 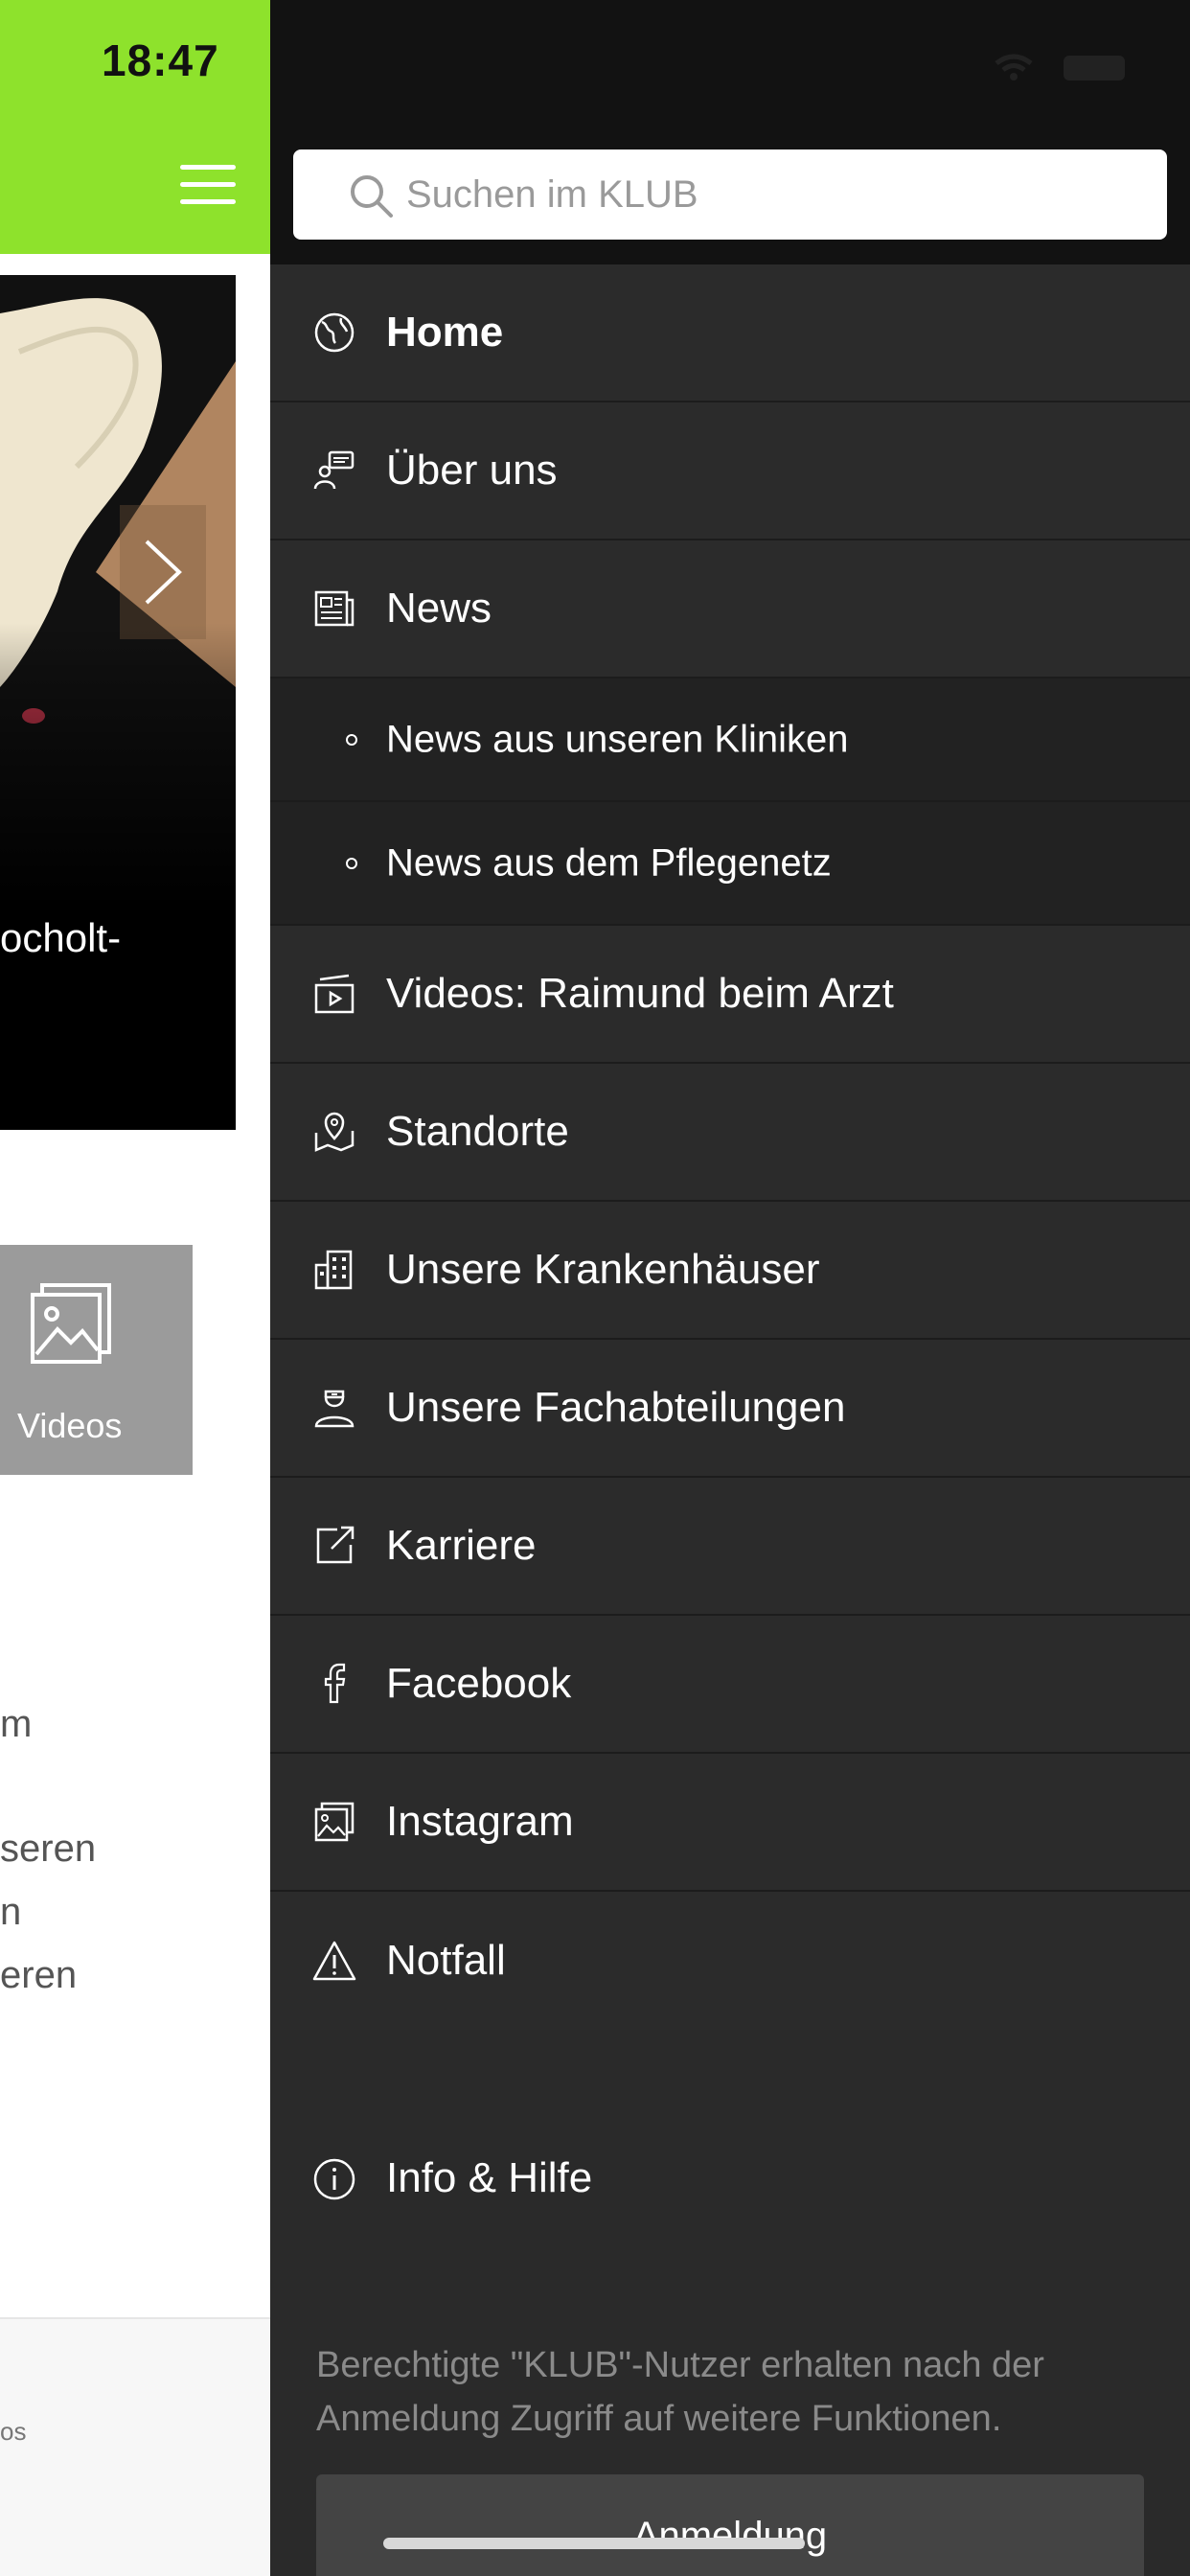 I want to click on menu-item-instagram: Instagram, so click(x=730, y=1823).